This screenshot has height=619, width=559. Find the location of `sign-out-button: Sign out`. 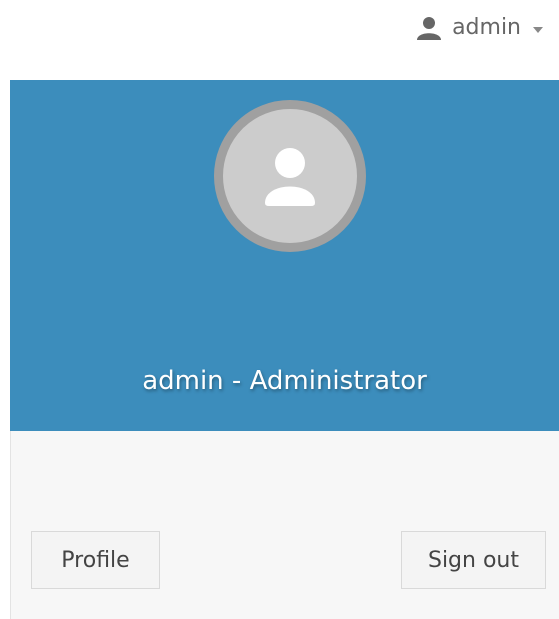

sign-out-button: Sign out is located at coordinates (473, 560).